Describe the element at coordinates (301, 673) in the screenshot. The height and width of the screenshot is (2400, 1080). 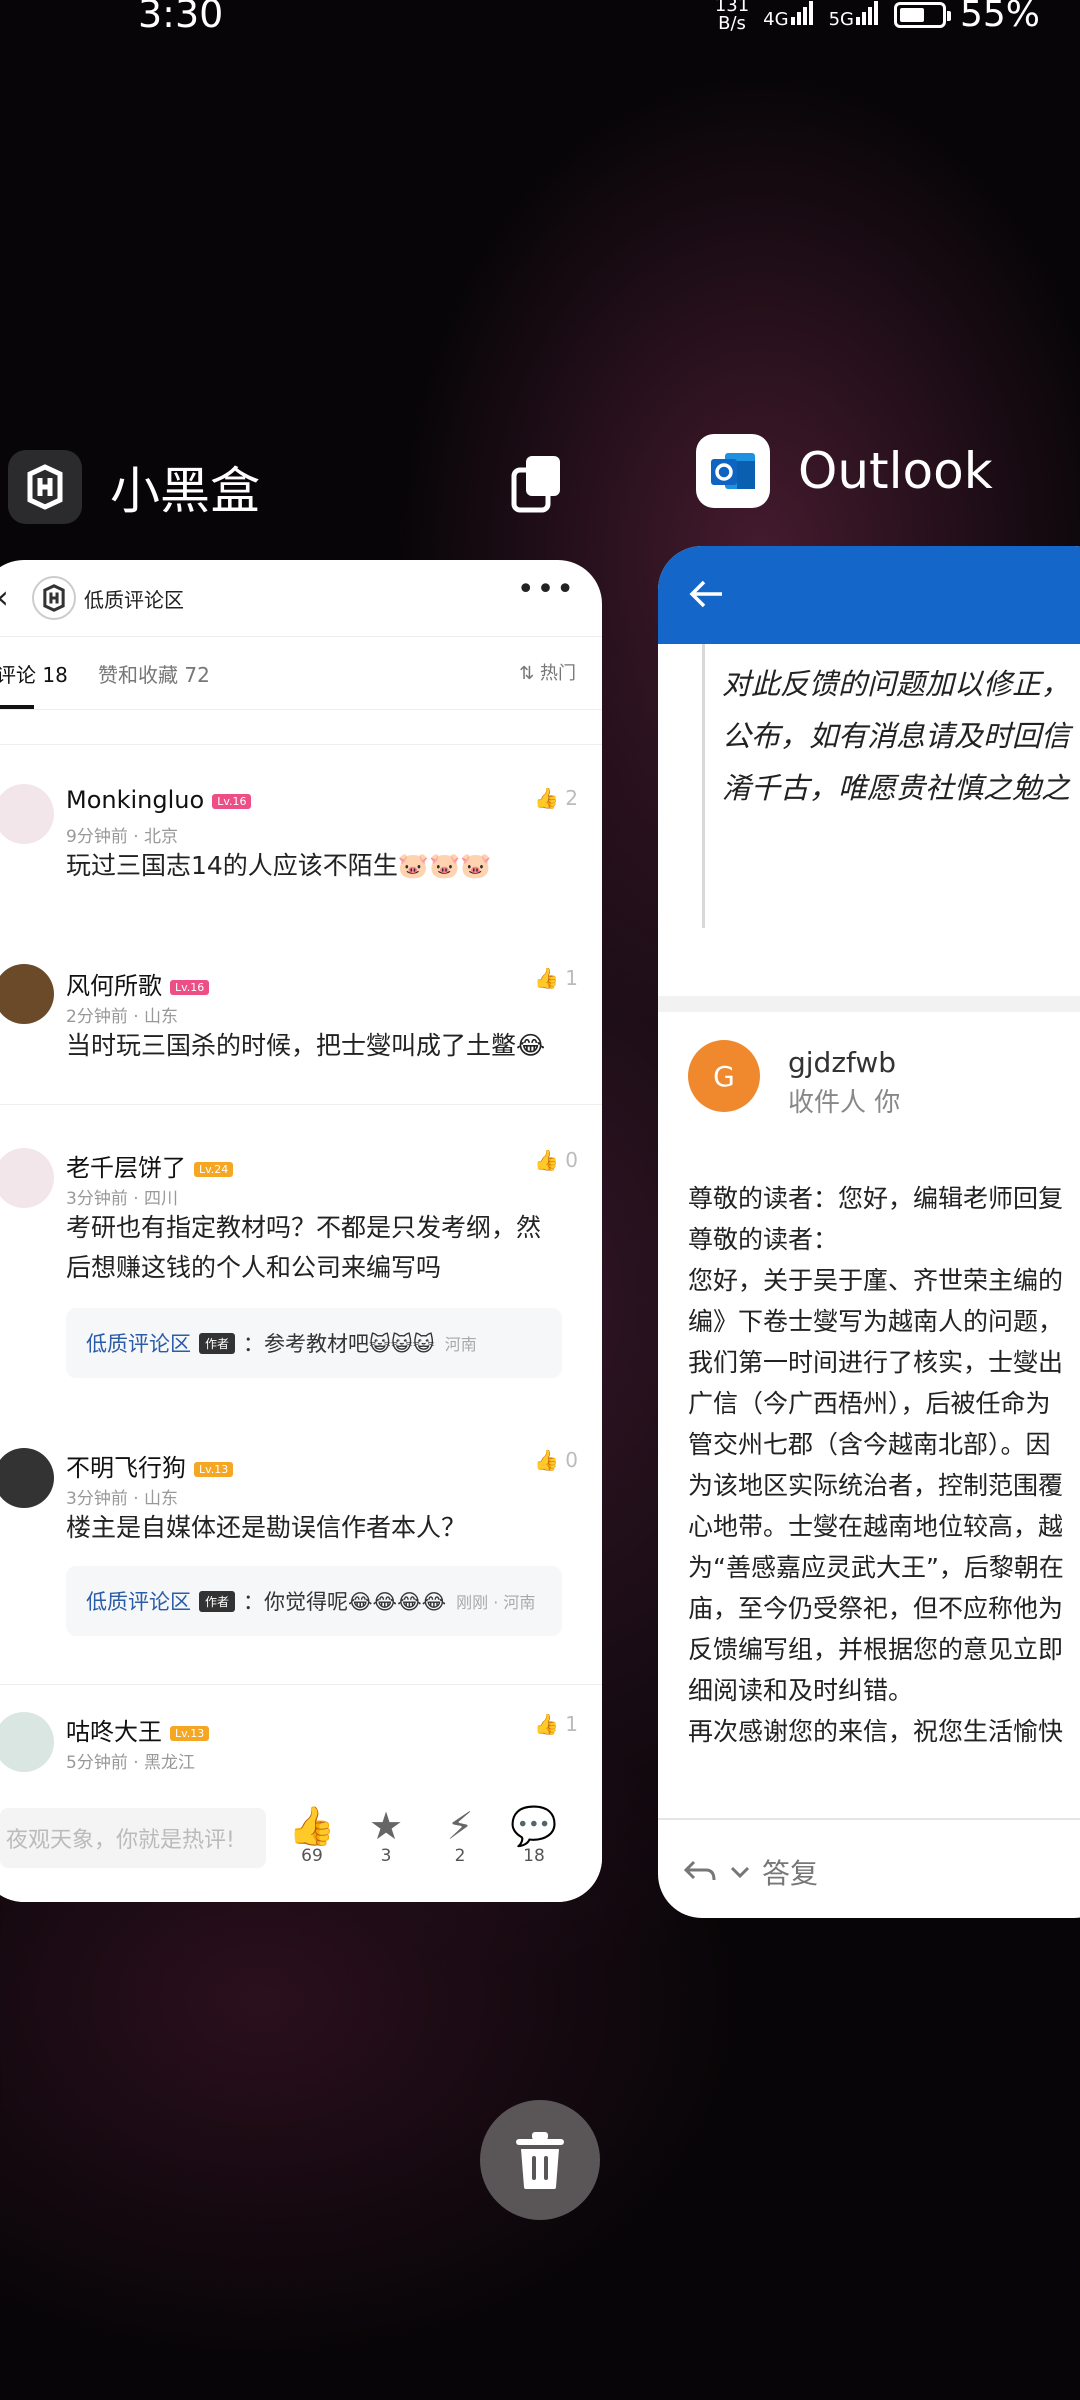
I see `comment-tabs: 评论 18 赞和收藏 72 ⇅ 热门` at that location.